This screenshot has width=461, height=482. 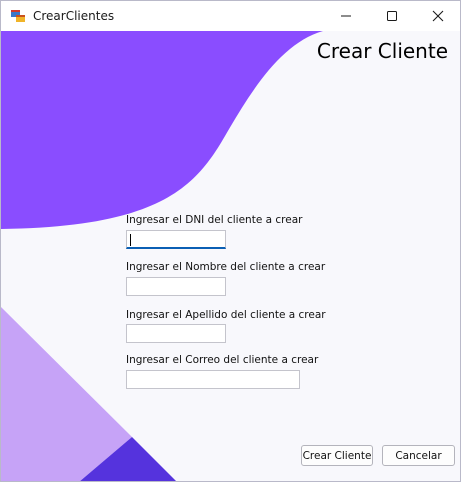 What do you see at coordinates (382, 51) in the screenshot?
I see `form-heading: Crear Cliente` at bounding box center [382, 51].